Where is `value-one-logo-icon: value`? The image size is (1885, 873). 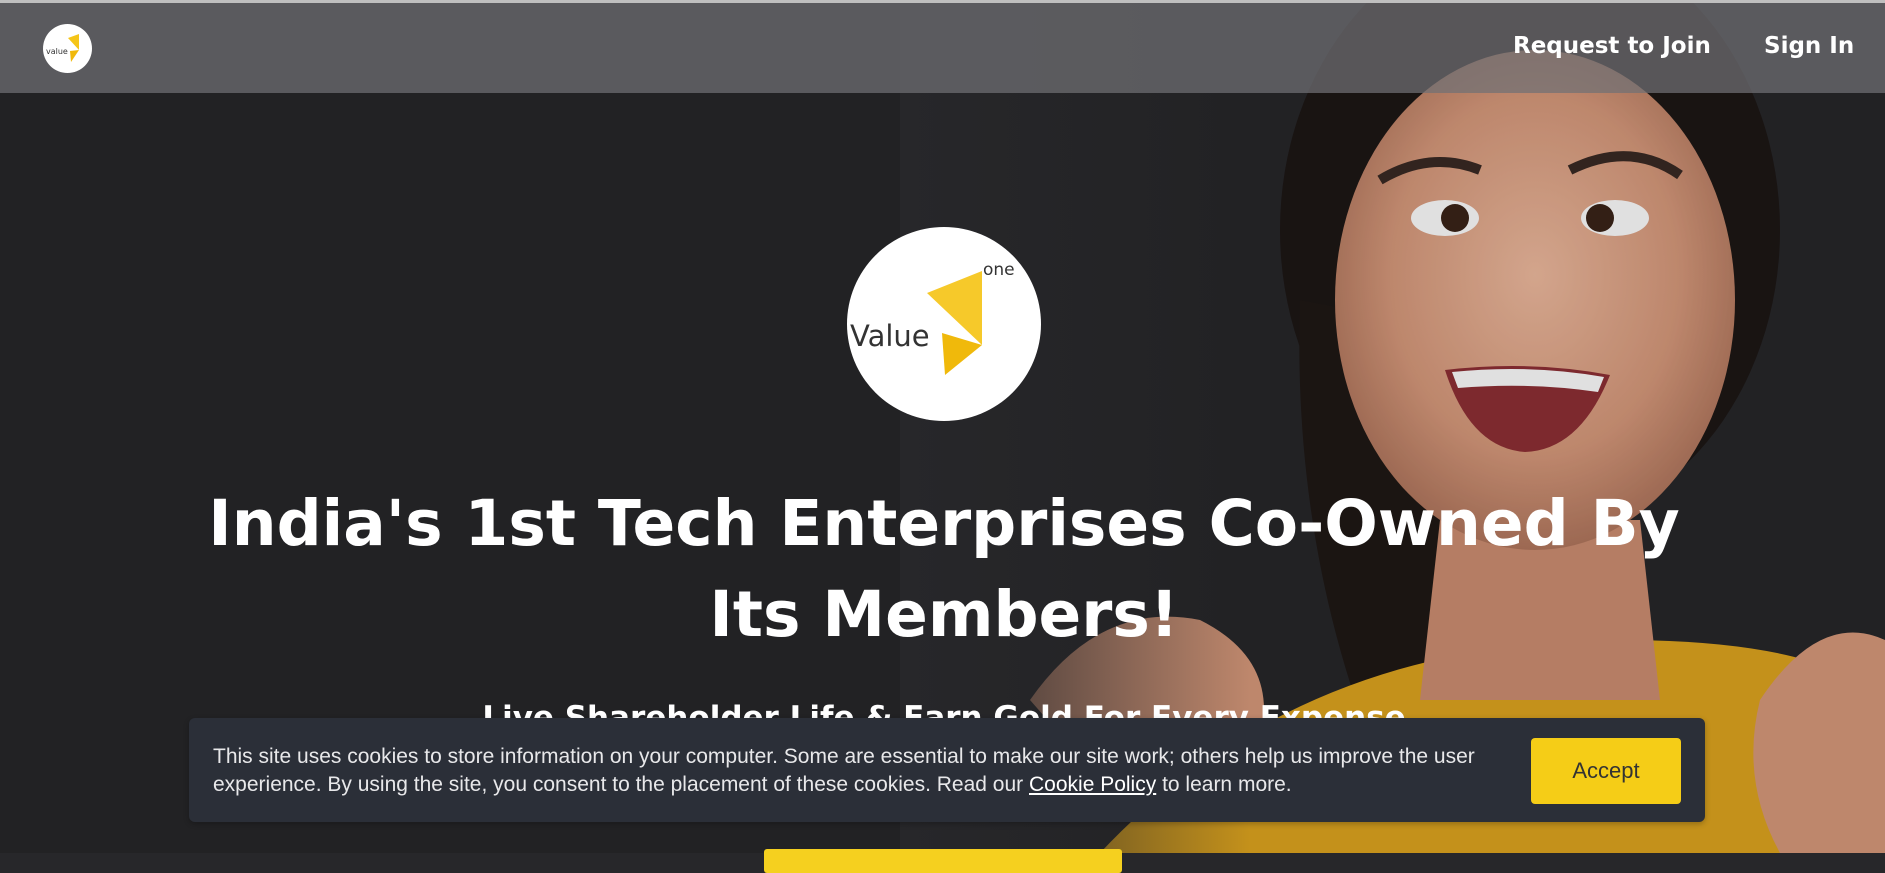
value-one-logo-icon: value is located at coordinates (62, 48).